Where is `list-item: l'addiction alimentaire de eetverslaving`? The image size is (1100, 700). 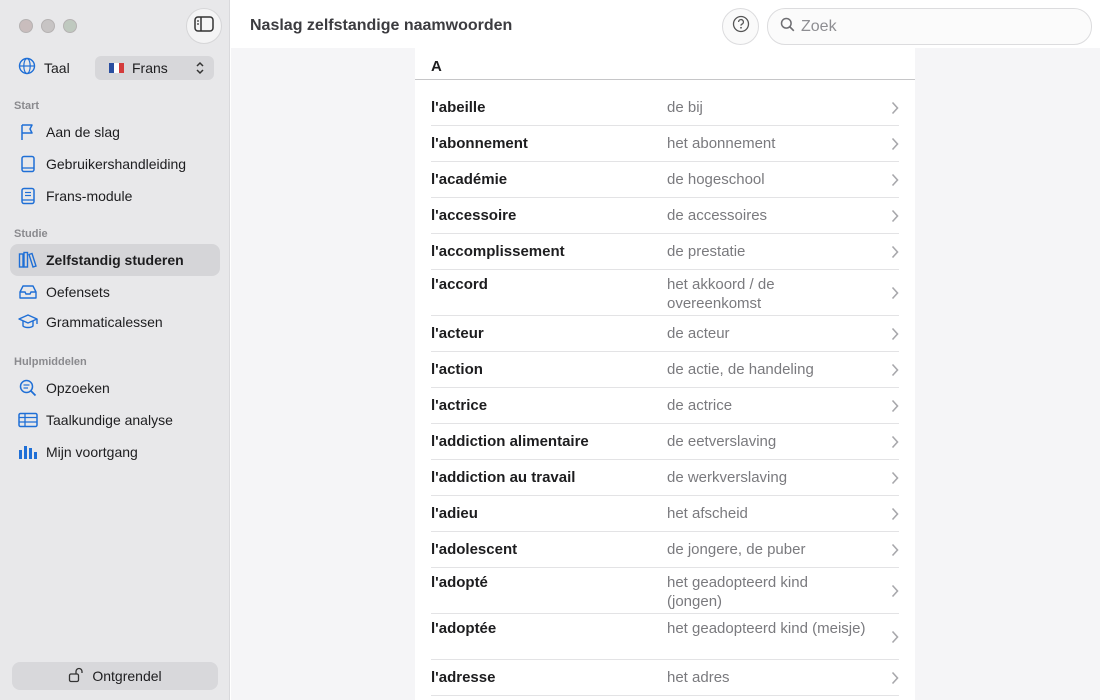 list-item: l'addiction alimentaire de eetverslaving is located at coordinates (665, 442).